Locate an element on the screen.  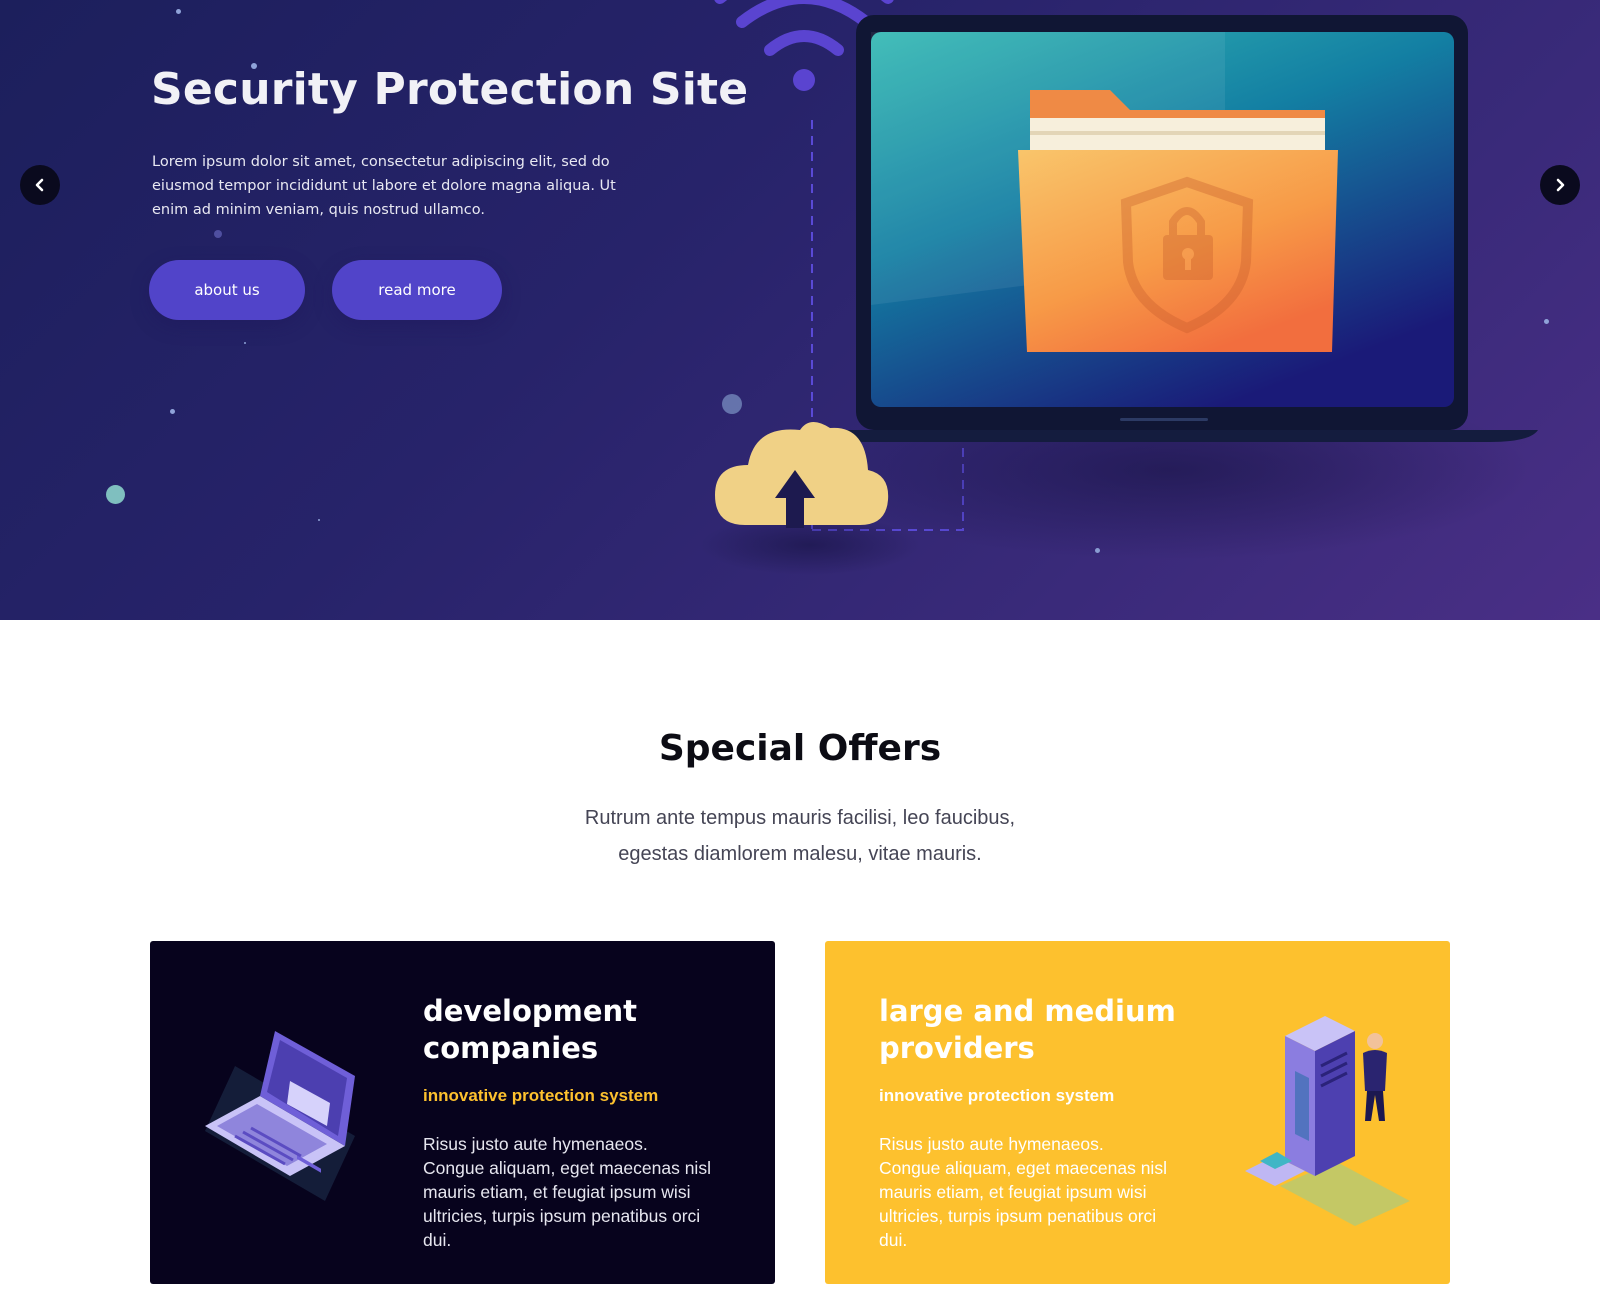
laptop-login-illustration is located at coordinates (280, 1116).